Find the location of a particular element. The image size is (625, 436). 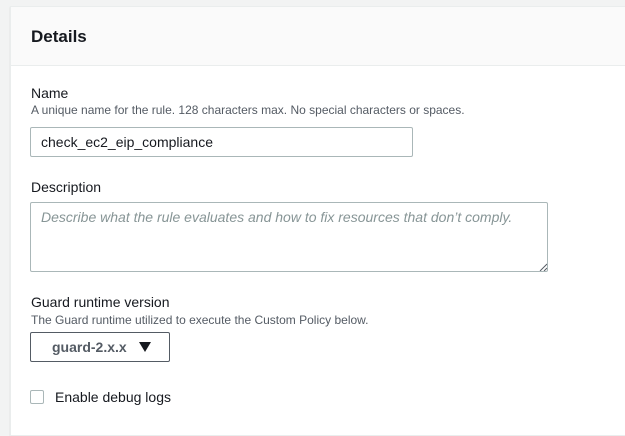

description-label: Description is located at coordinates (66, 187).